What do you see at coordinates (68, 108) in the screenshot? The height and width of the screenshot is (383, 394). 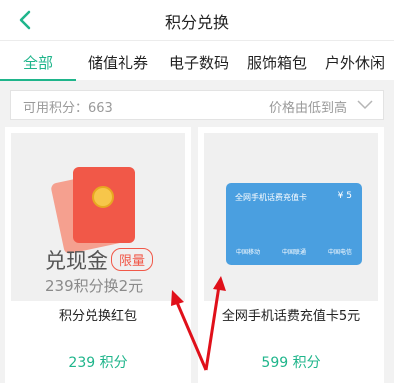 I see `available-points: 可用积分：663` at bounding box center [68, 108].